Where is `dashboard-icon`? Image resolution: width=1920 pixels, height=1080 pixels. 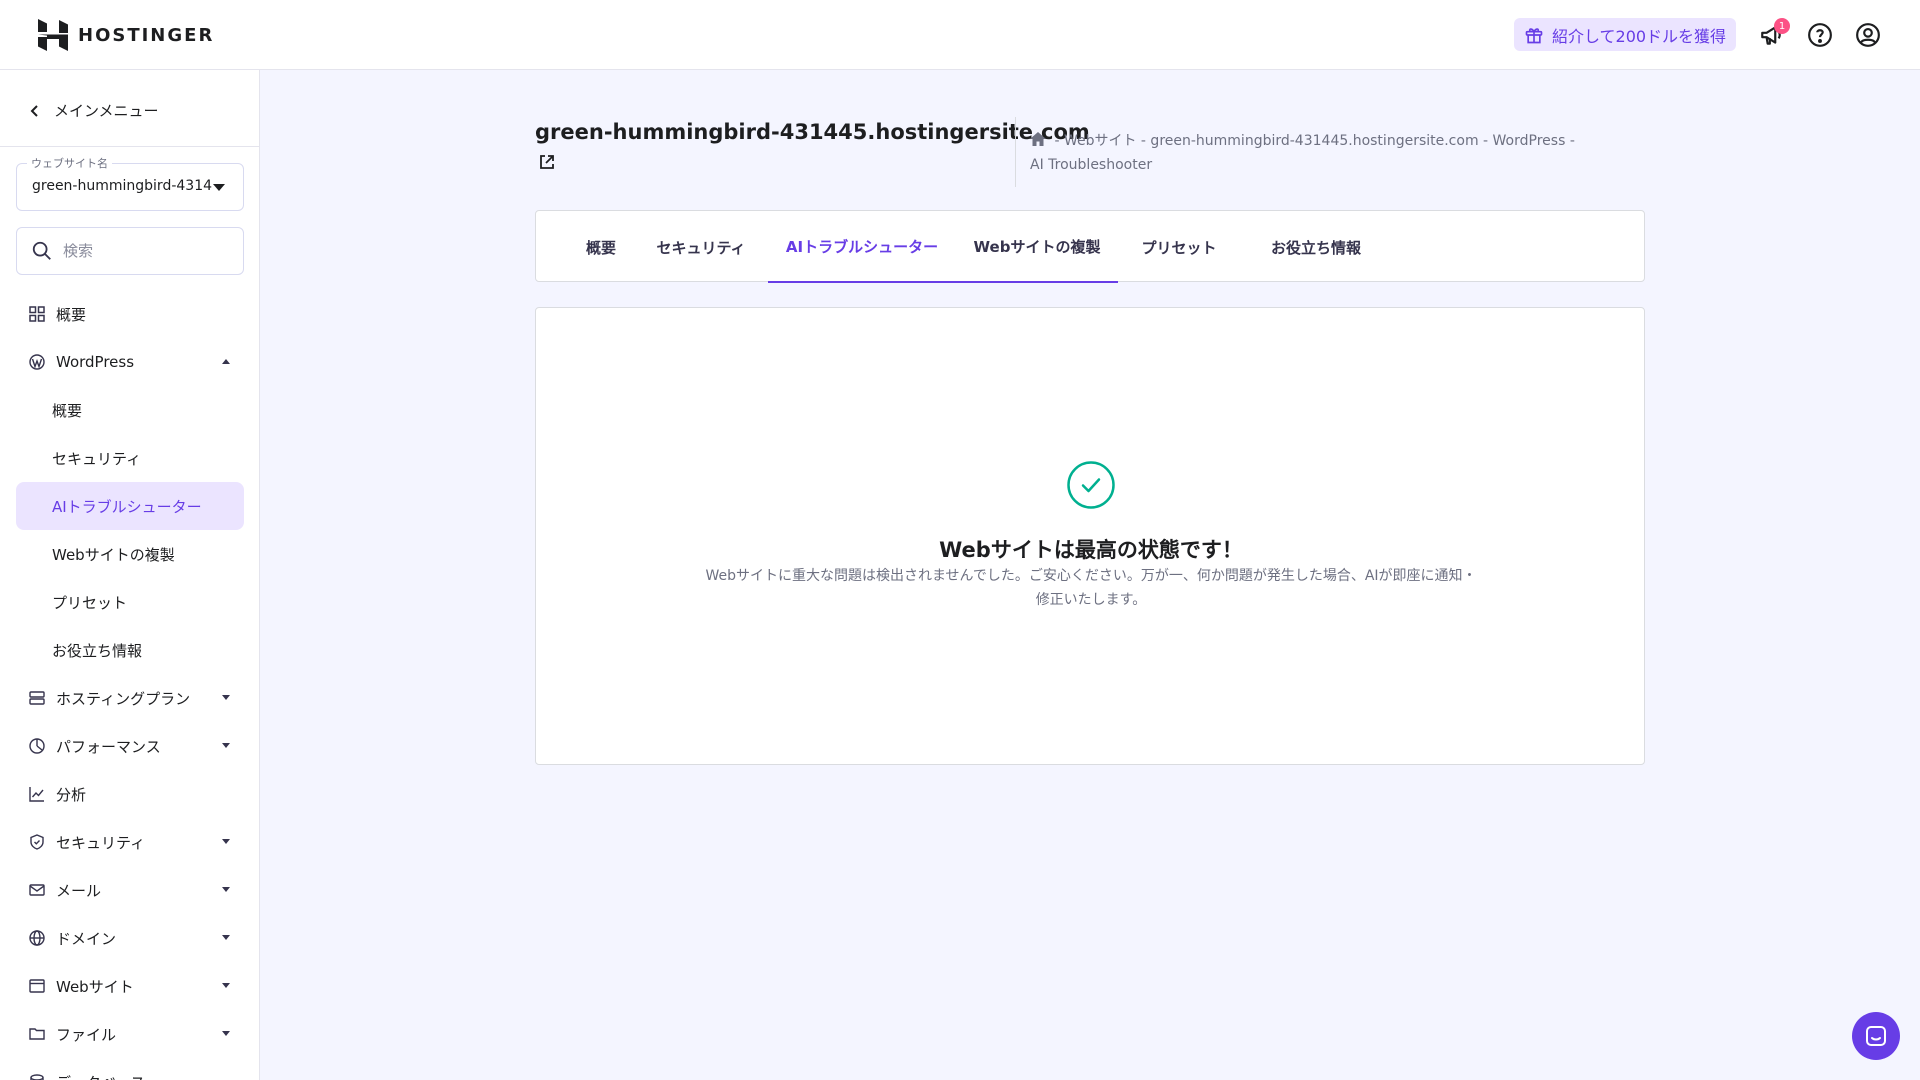
dashboard-icon is located at coordinates (37, 314).